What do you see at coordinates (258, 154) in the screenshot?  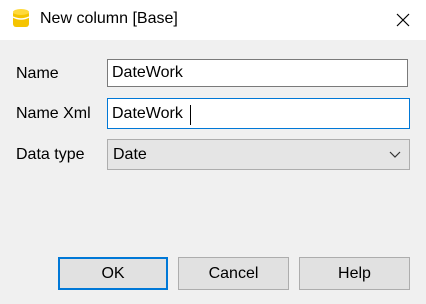 I see `data-type-select: Date` at bounding box center [258, 154].